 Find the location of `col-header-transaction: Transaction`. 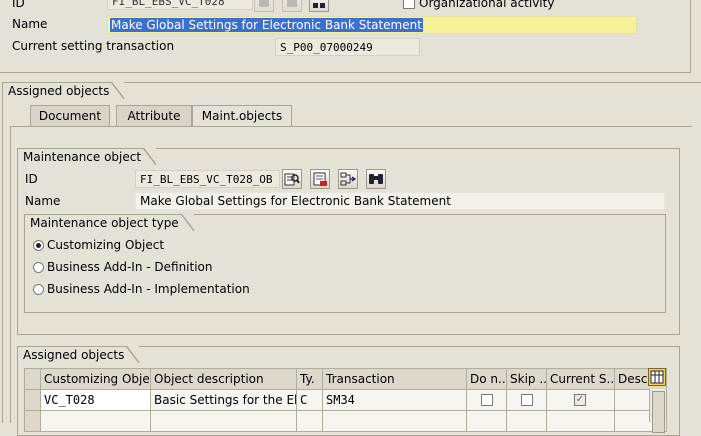

col-header-transaction: Transaction is located at coordinates (394, 379).